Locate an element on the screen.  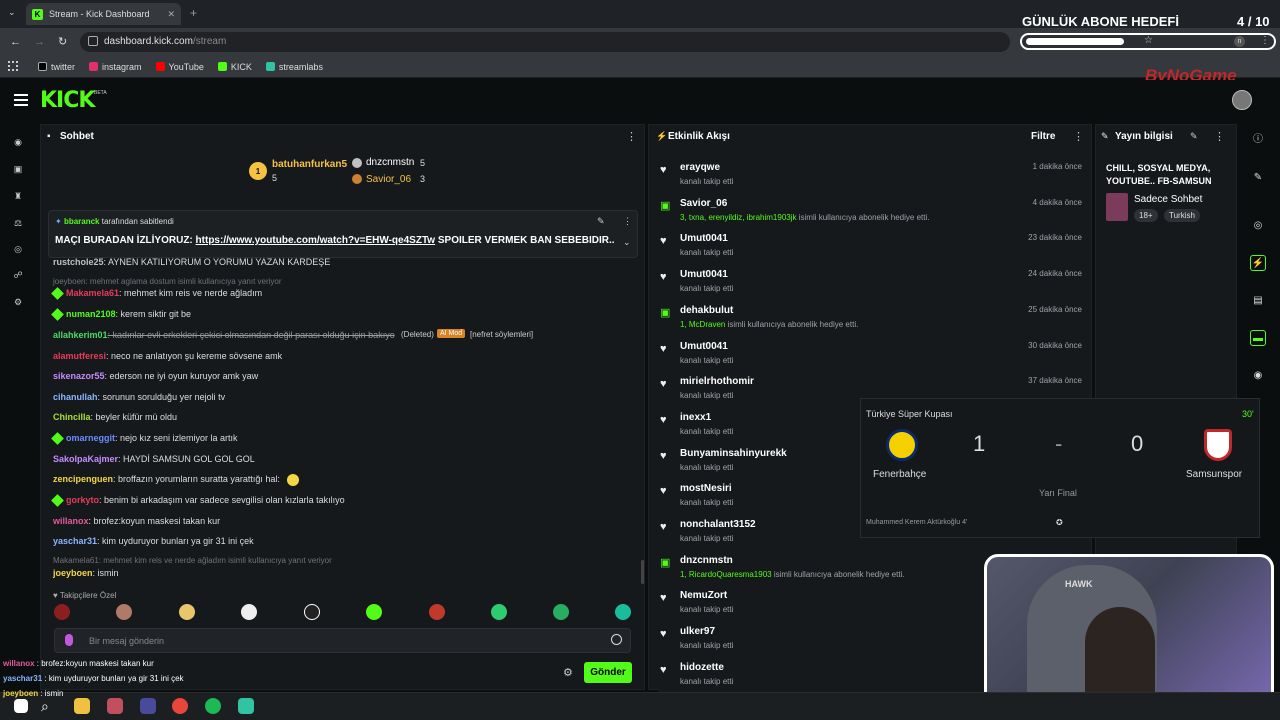
chat-username: gorkyto is located at coordinates (82, 500).